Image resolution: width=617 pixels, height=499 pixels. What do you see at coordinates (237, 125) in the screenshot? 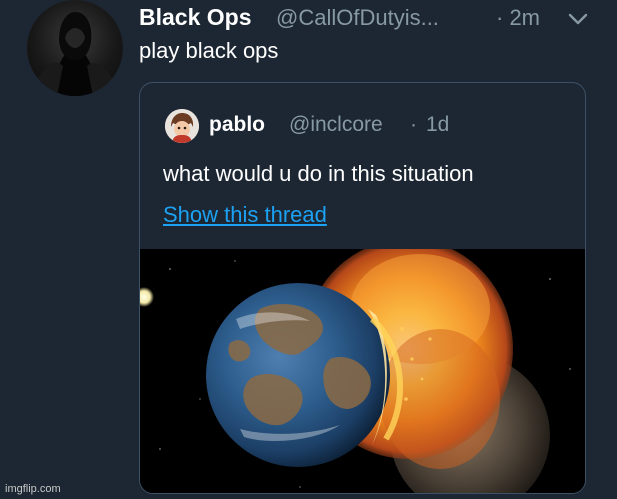
I see `quoted-author-display-name: pablo` at bounding box center [237, 125].